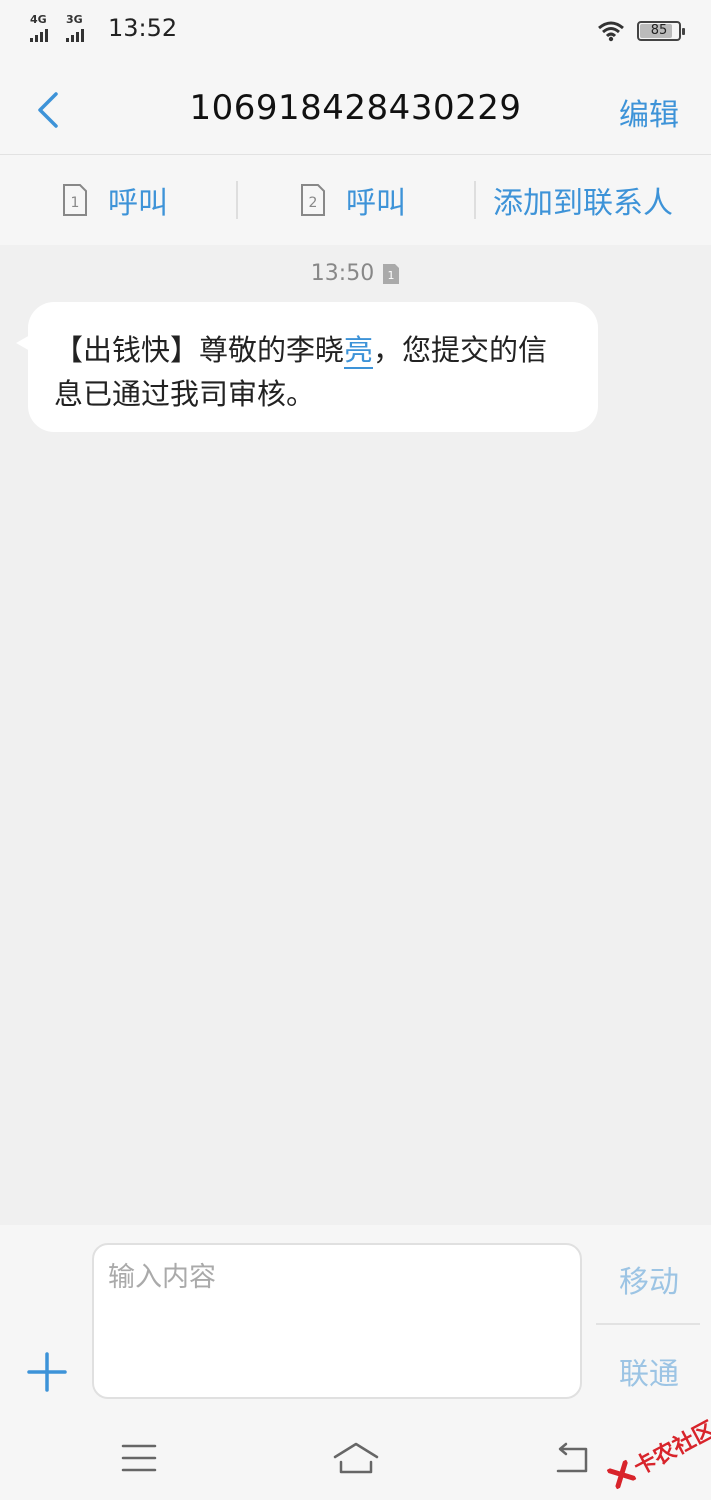 This screenshot has height=1500, width=711. I want to click on incoming-message-bubble: 【出钱快】尊敬的李晓亮，您提交的信息已通过我司审核。, so click(313, 367).